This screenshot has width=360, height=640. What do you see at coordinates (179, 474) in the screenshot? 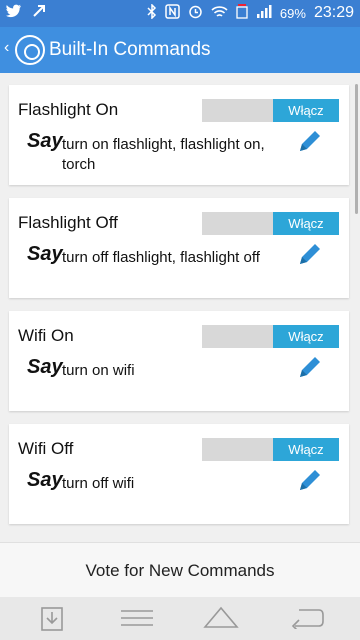
I see `command-card: Wifi Off Włącz Say turn off wifi` at bounding box center [179, 474].